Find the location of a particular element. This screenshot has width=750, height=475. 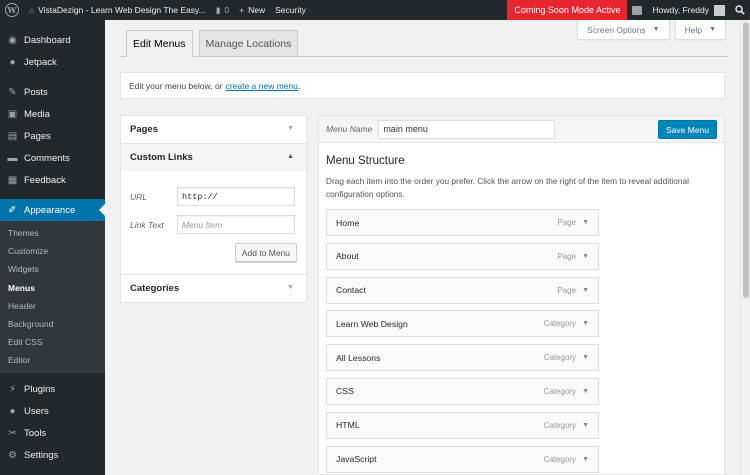

sidebar-item-label: Tools is located at coordinates (35, 433).